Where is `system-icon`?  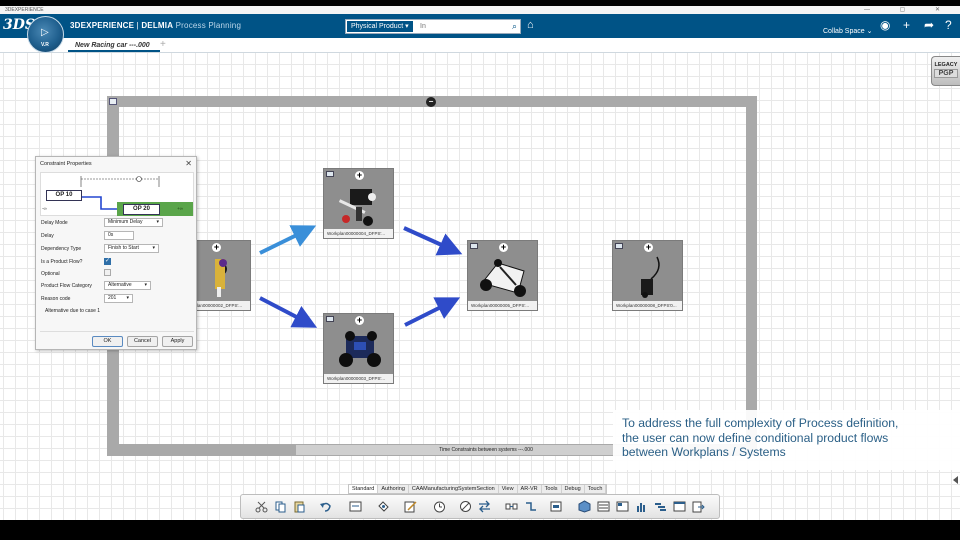 system-icon is located at coordinates (355, 506).